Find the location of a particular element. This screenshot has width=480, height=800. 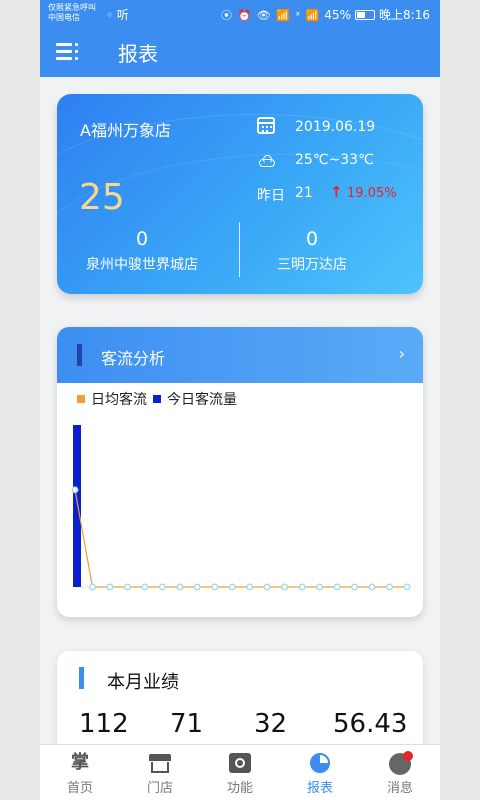

traffic-header: 客流分析 › is located at coordinates (240, 355).